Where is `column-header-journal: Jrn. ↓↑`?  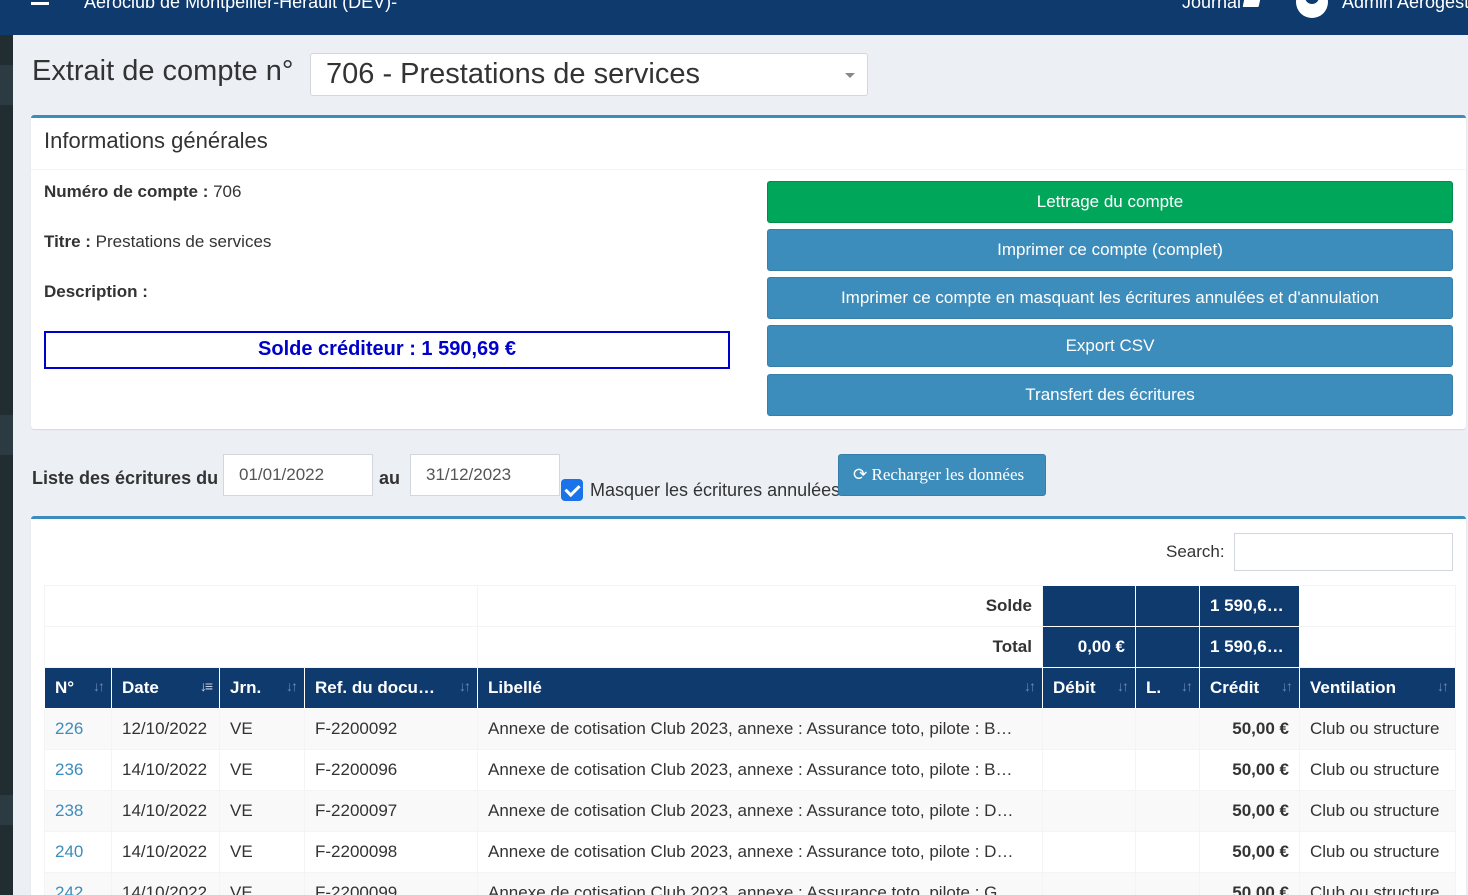
column-header-journal: Jrn. ↓↑ is located at coordinates (262, 688).